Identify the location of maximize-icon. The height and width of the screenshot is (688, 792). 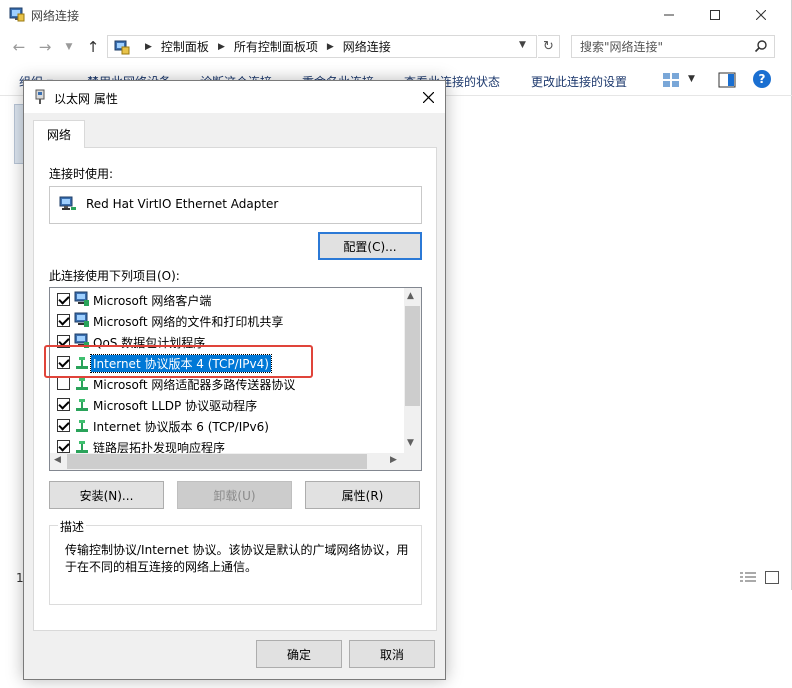
(715, 15).